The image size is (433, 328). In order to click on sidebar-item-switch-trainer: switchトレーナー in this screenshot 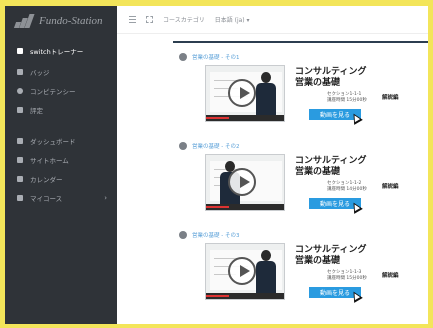, I will do `click(61, 51)`.